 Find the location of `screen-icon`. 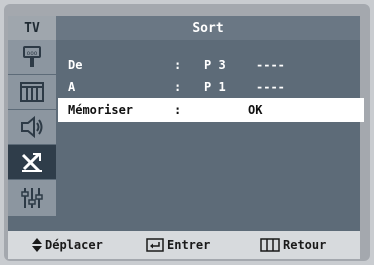

screen-icon is located at coordinates (32, 92).